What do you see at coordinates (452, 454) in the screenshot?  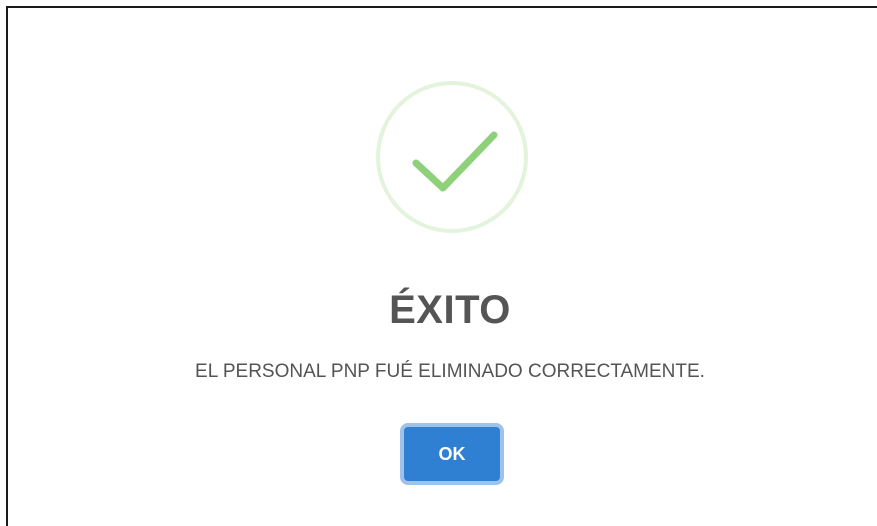 I see `ok-button: OK` at bounding box center [452, 454].